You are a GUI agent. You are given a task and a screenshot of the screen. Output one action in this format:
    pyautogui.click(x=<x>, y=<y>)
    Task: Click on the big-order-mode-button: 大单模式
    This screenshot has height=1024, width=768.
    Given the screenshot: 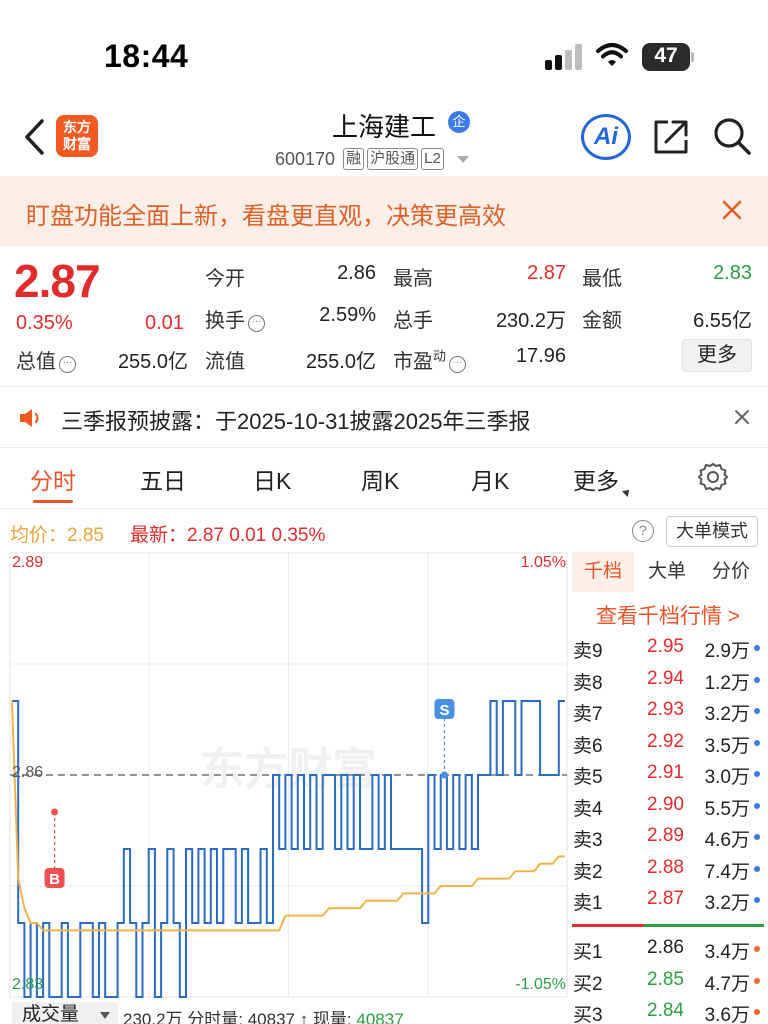 What is the action you would take?
    pyautogui.click(x=712, y=531)
    